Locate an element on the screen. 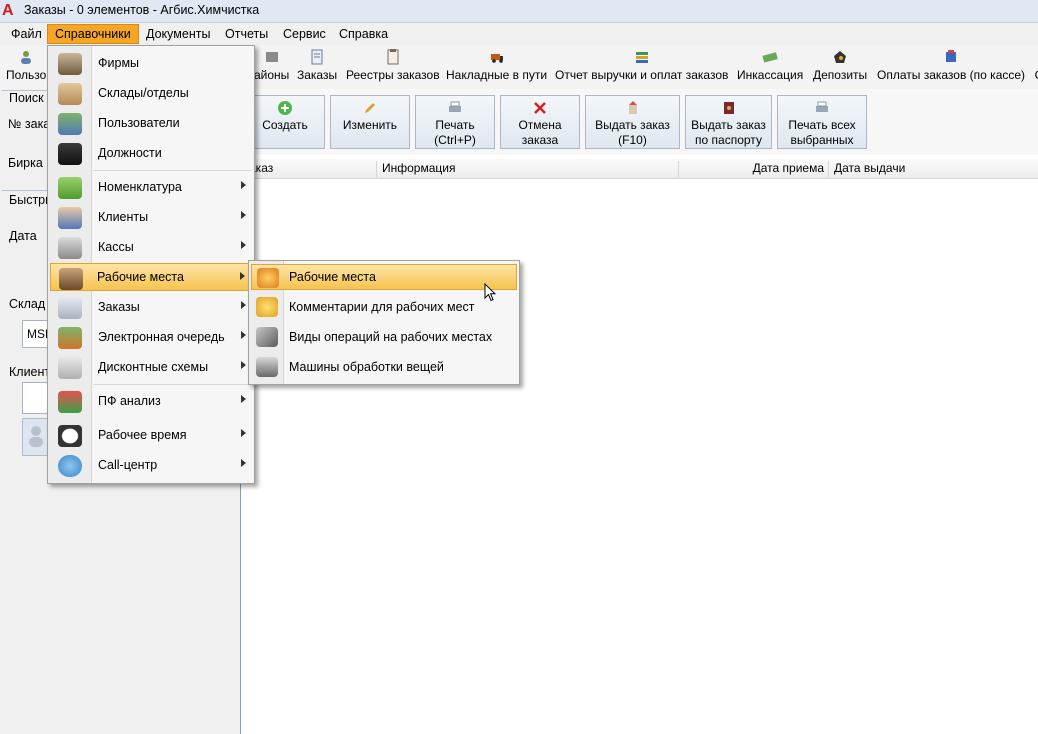  dd-item-e-queue: Электронная очередь is located at coordinates (151, 337).